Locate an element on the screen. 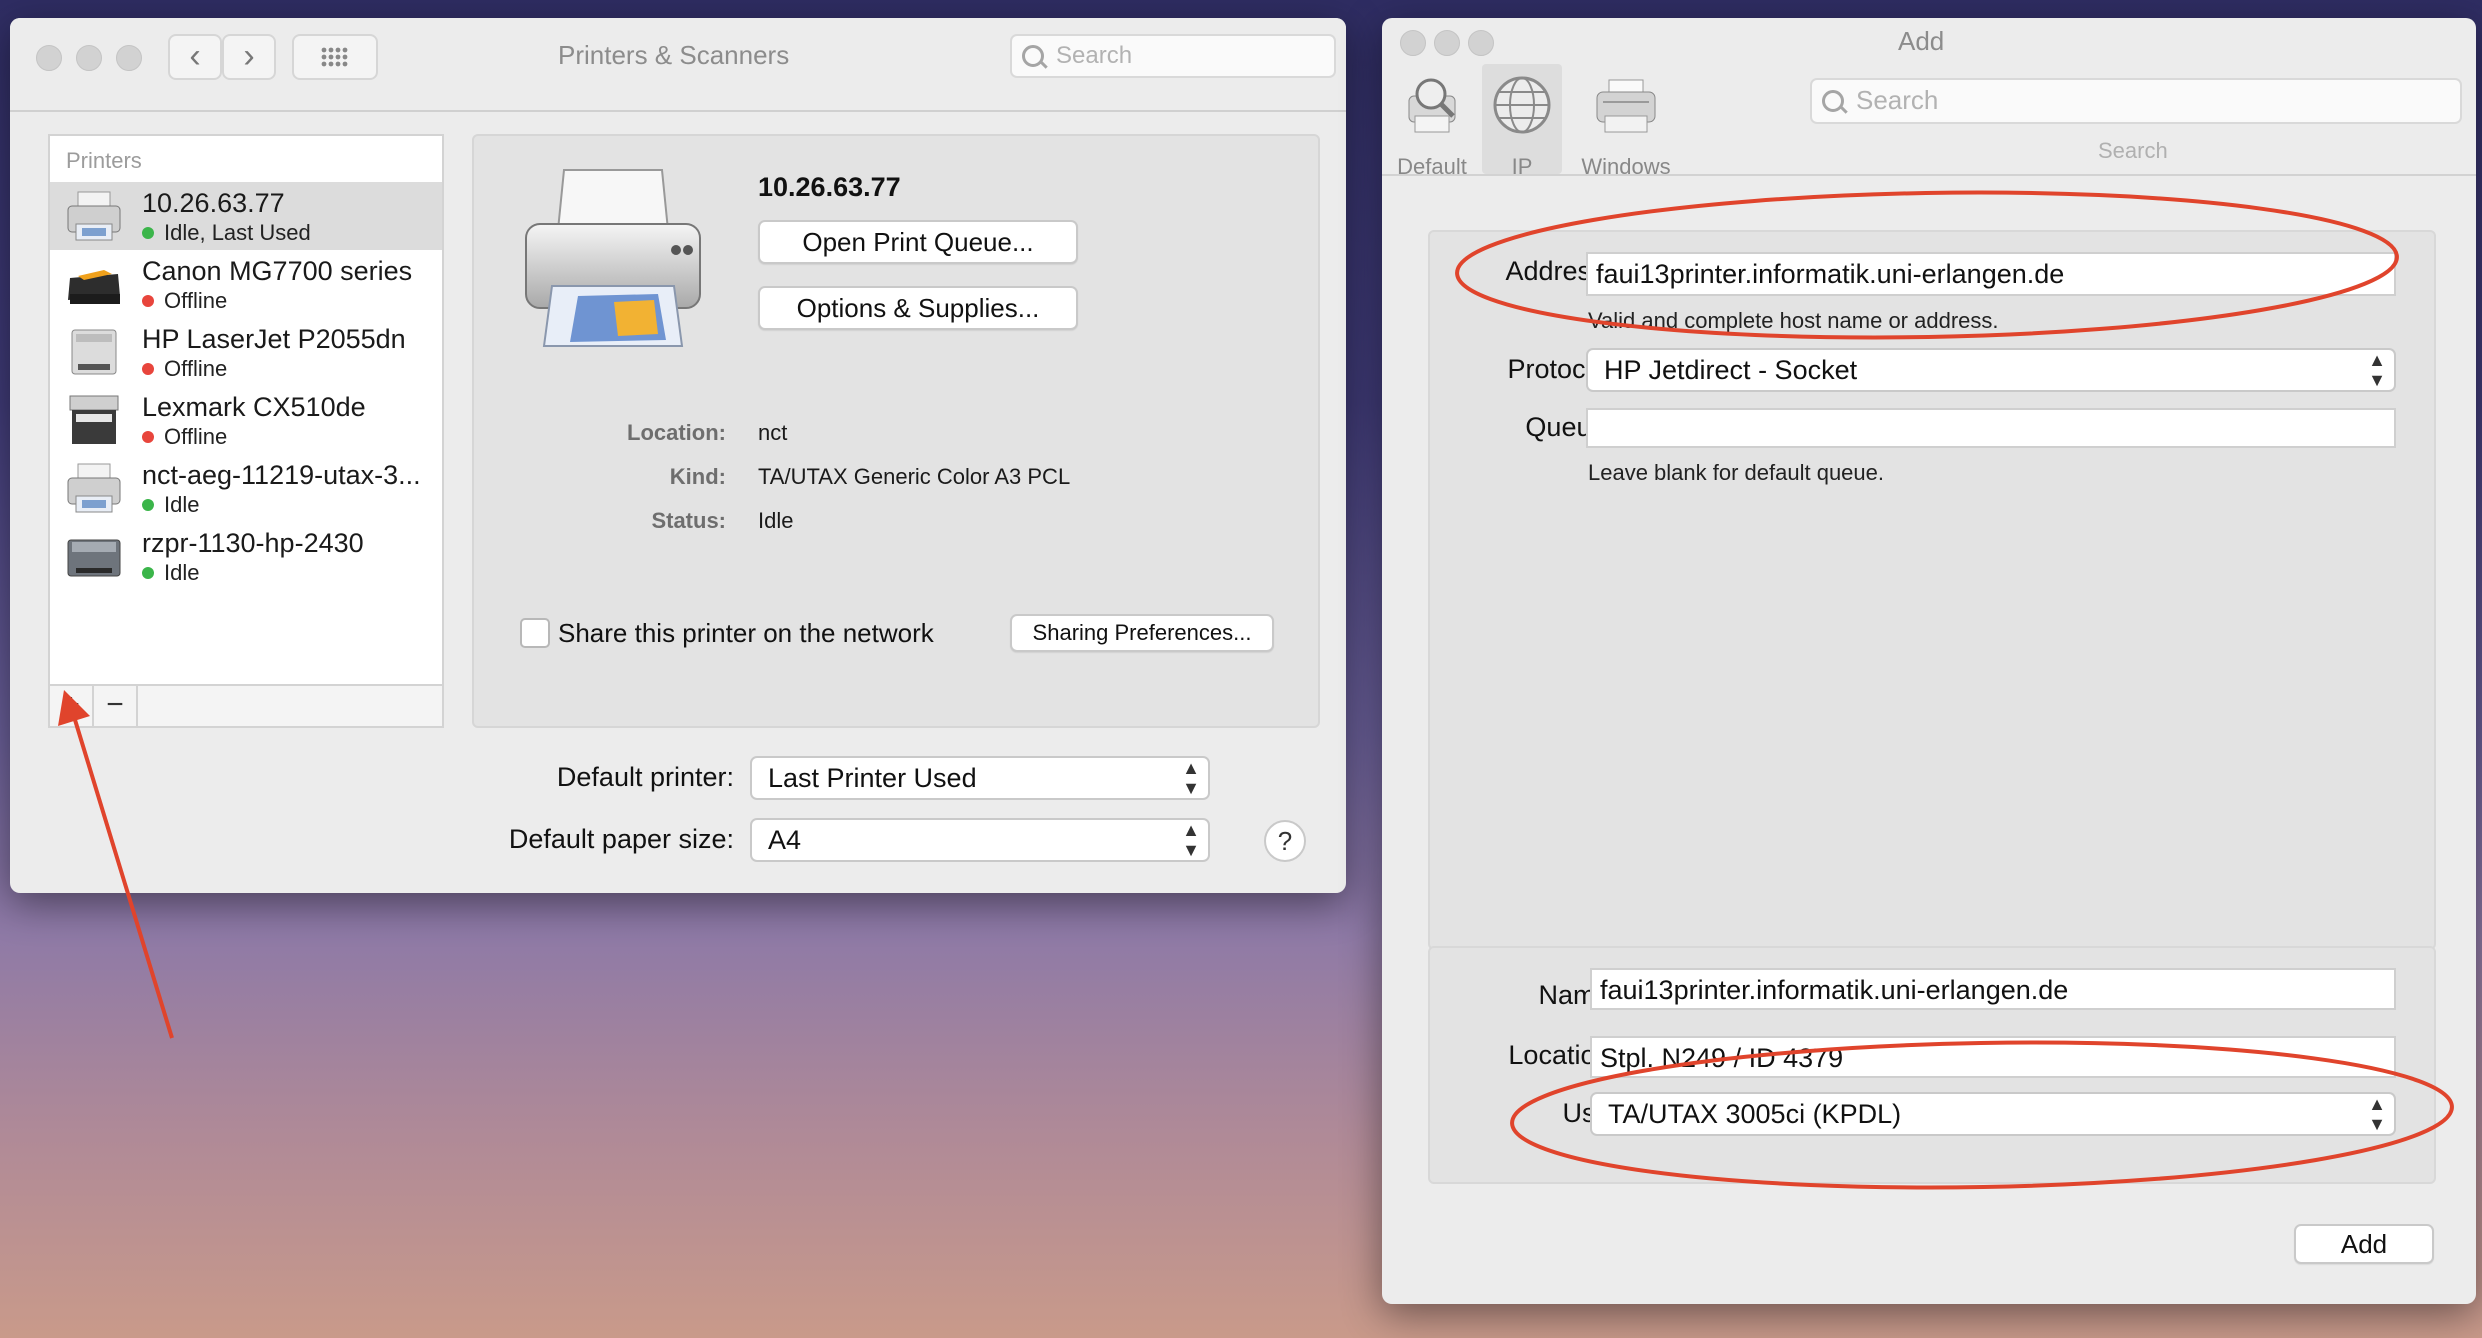  printer-name: Lexmark CX510de is located at coordinates (254, 407).